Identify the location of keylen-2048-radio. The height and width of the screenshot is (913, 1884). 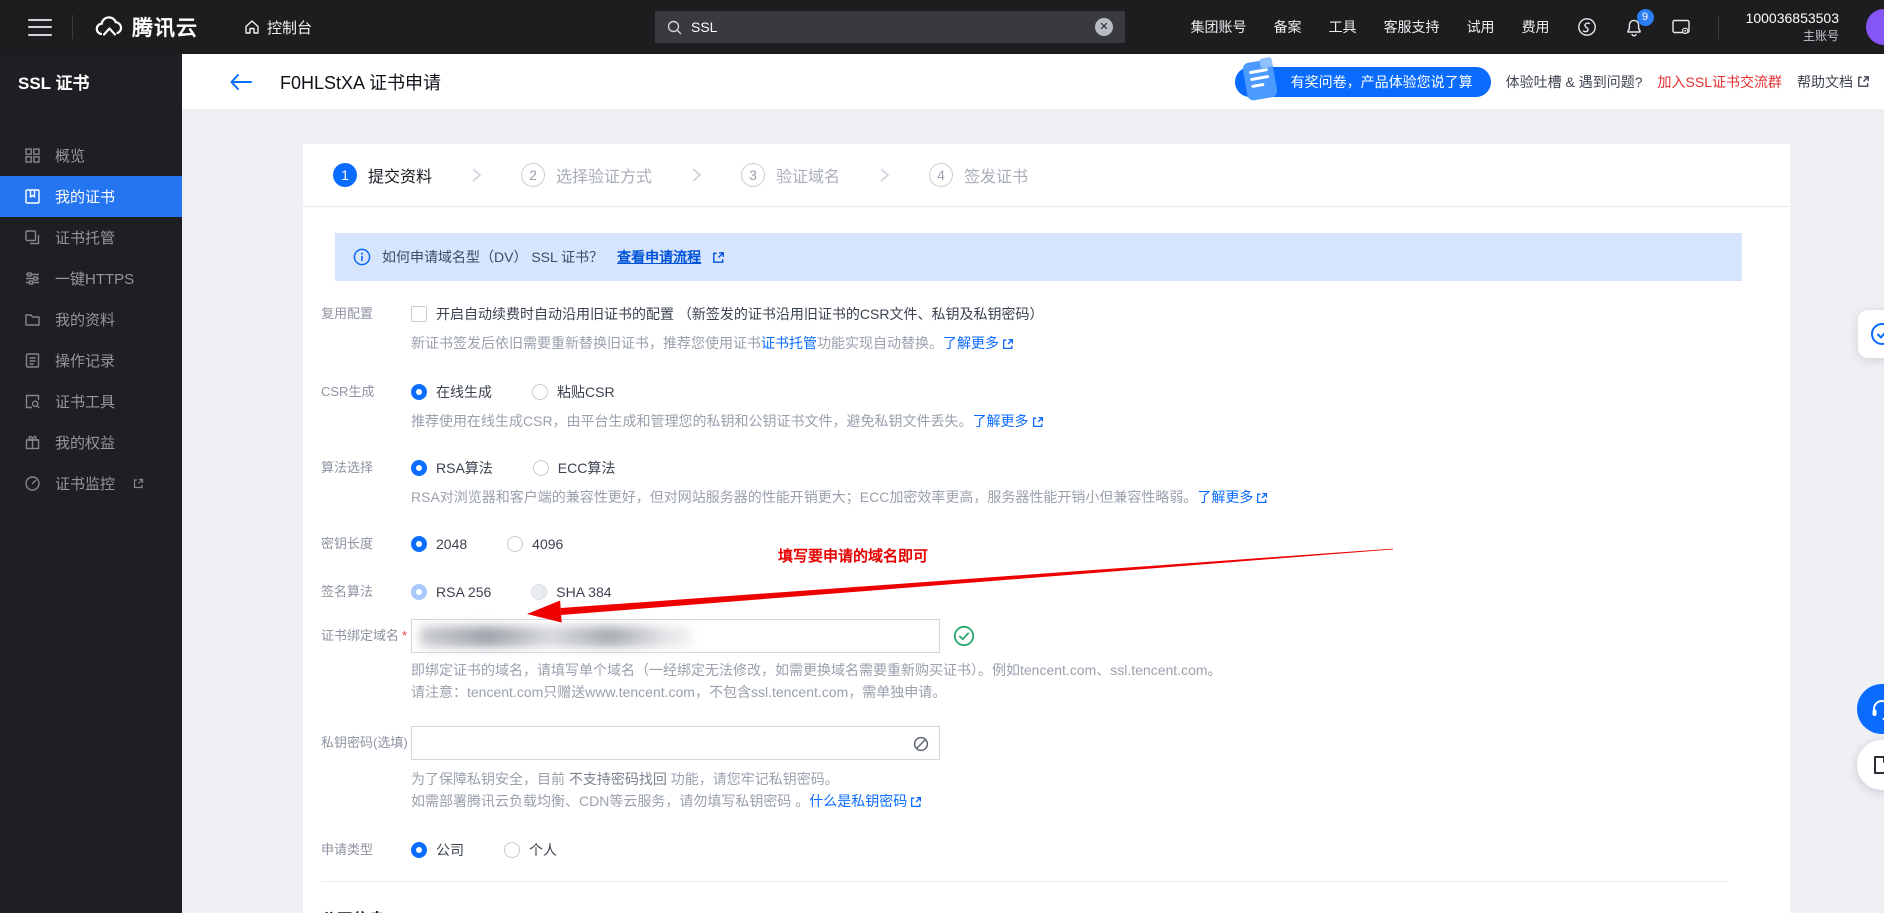
(419, 544).